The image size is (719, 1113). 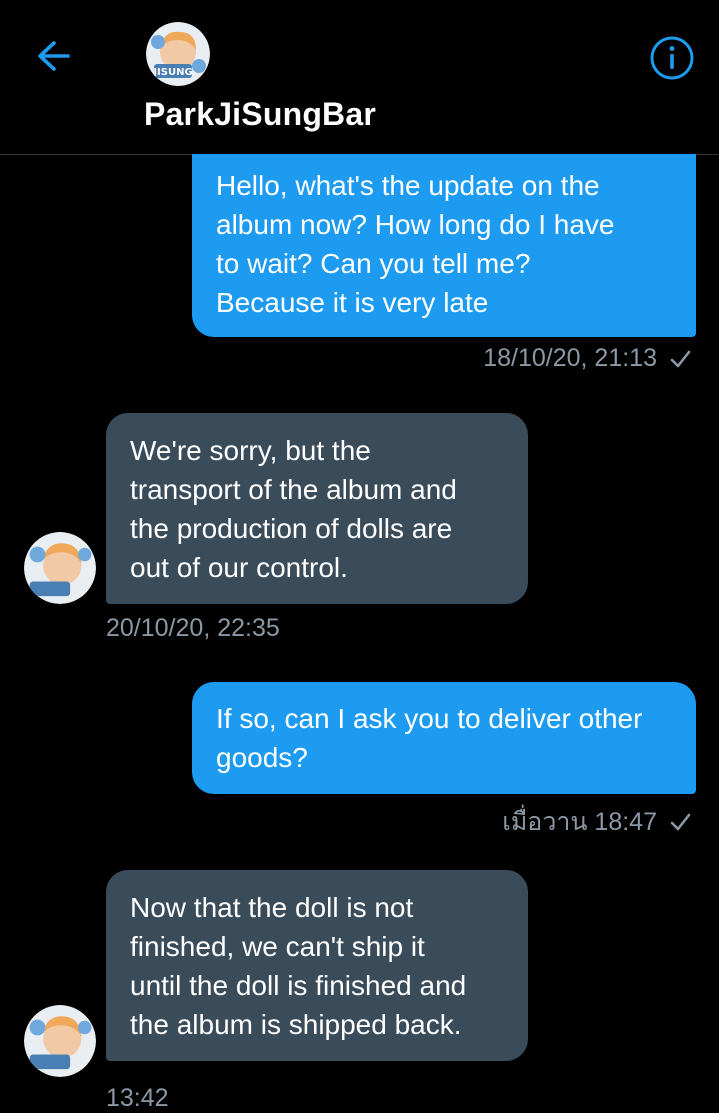 What do you see at coordinates (296, 1024) in the screenshot?
I see `message-line: the album is shipped back.` at bounding box center [296, 1024].